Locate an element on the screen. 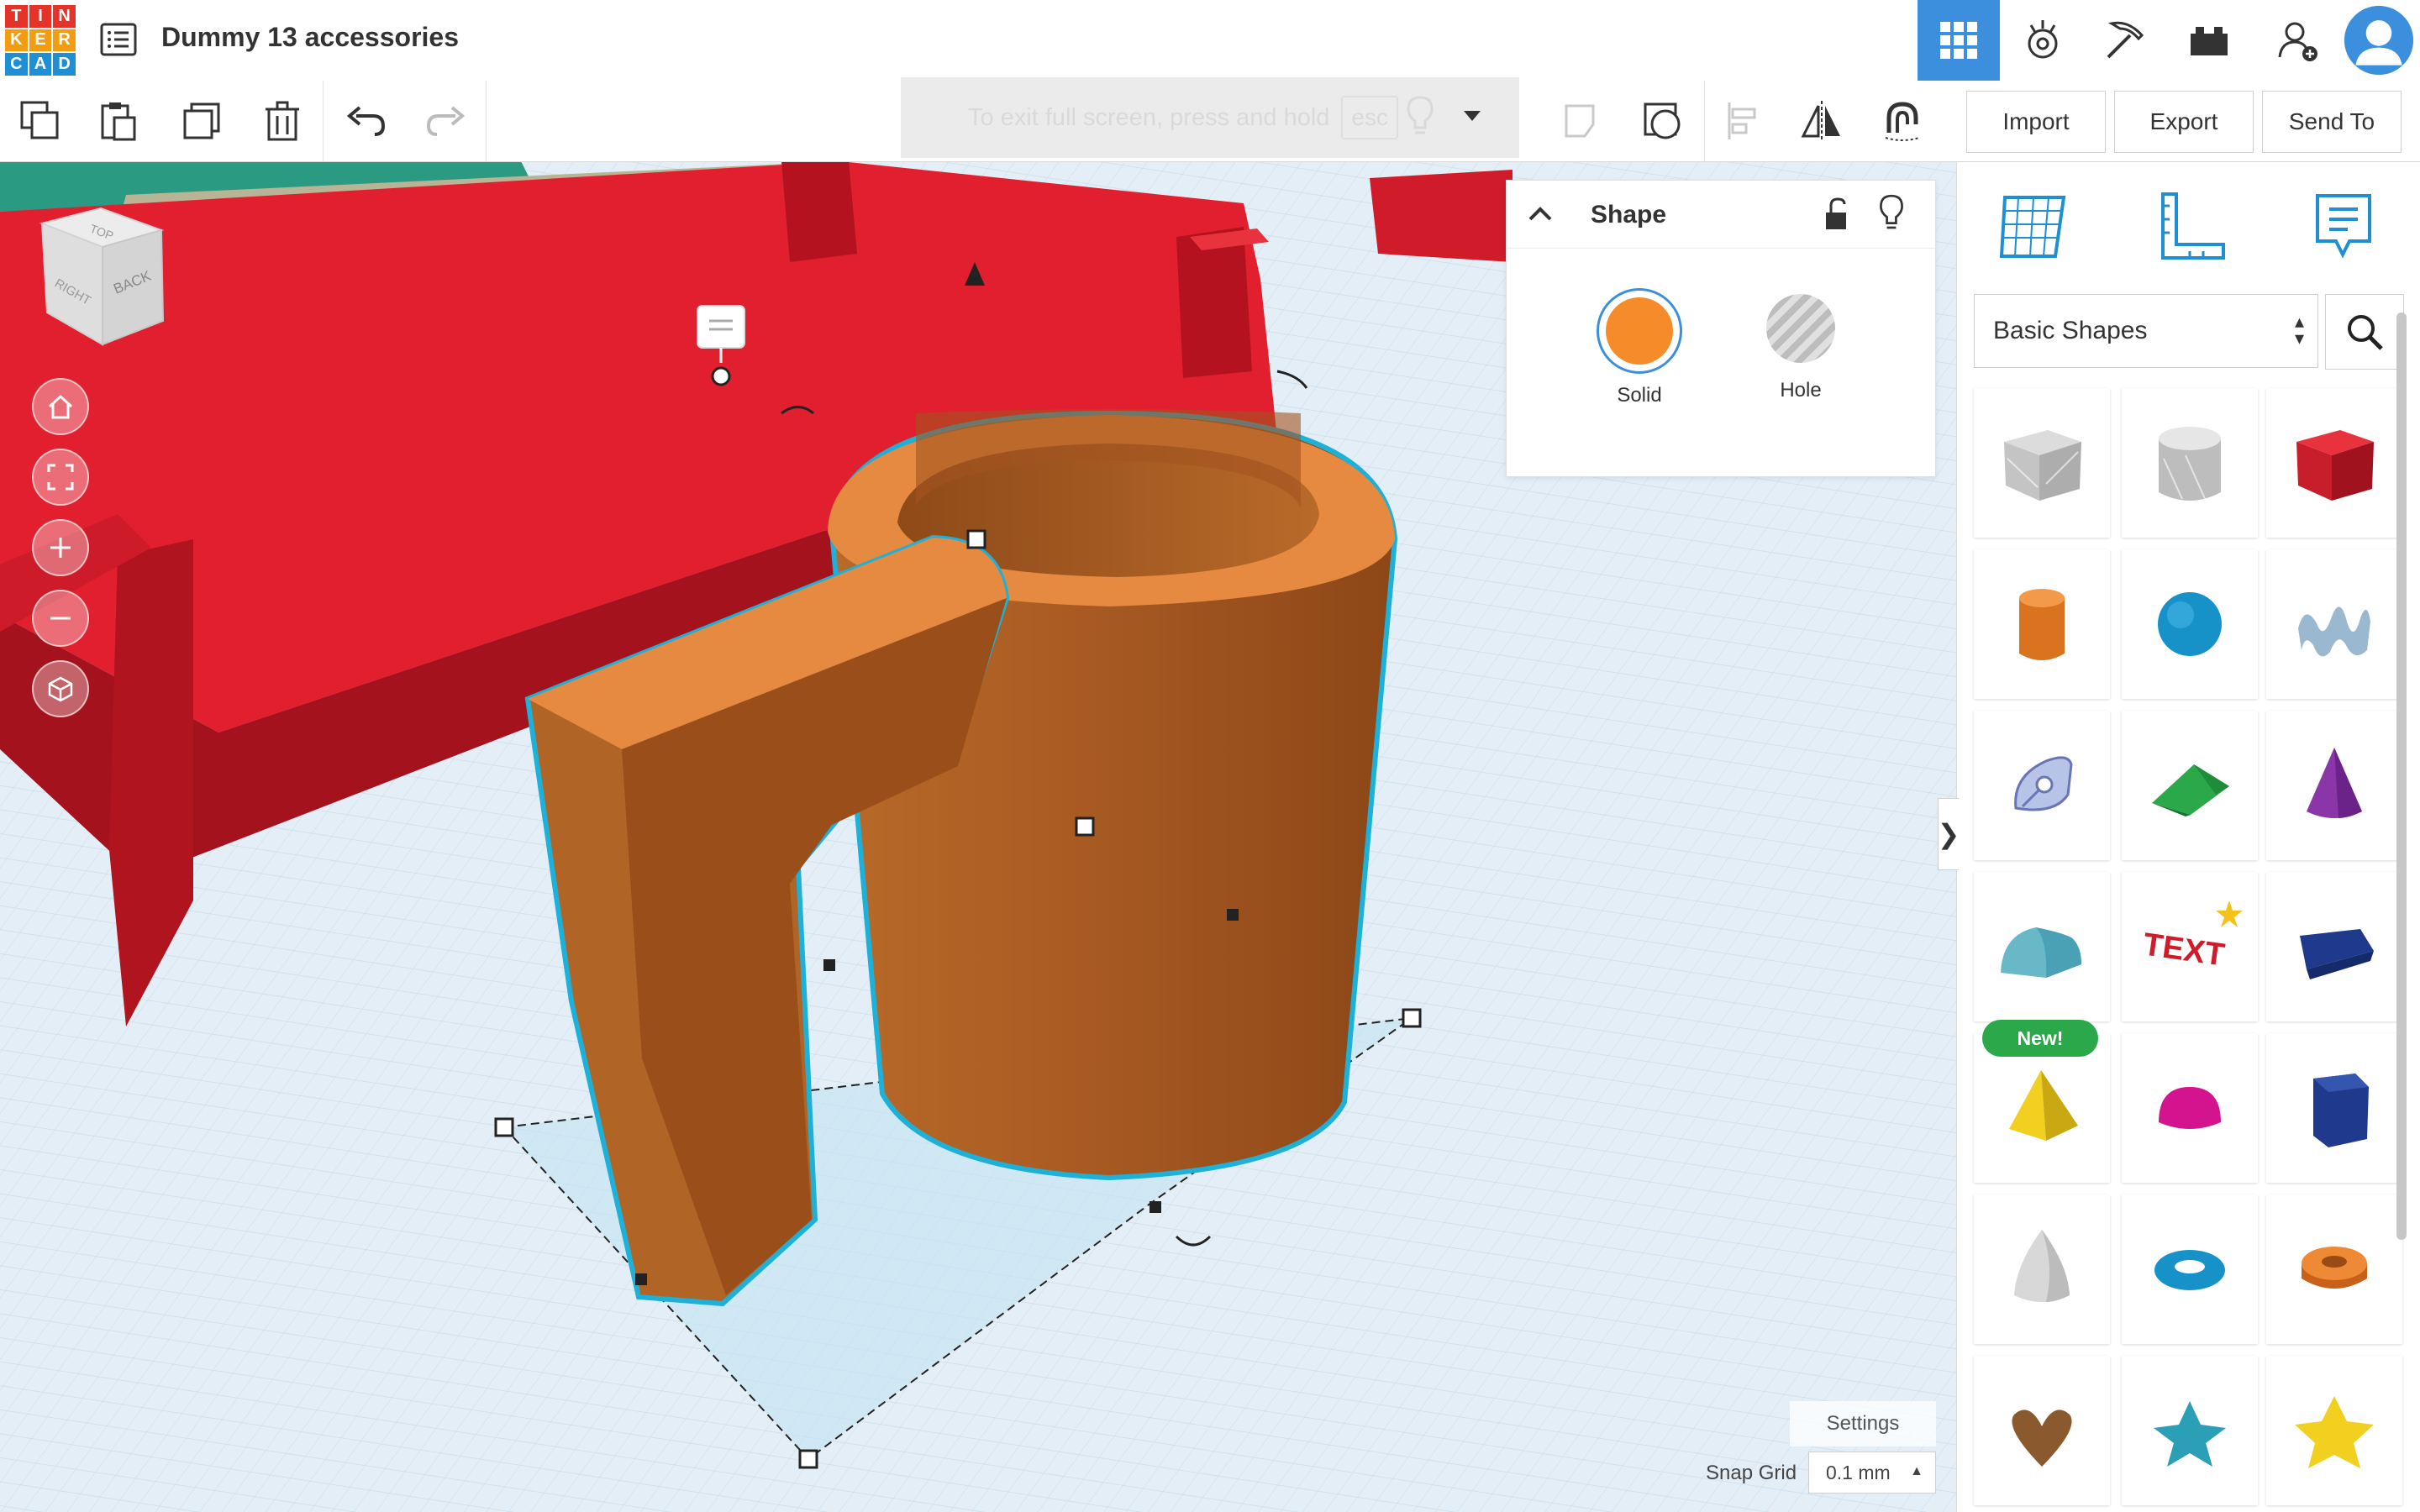 Image resolution: width=2420 pixels, height=1512 pixels. fullscreen-exit-hint: To exit full screen, press and hold esc is located at coordinates (1210, 117).